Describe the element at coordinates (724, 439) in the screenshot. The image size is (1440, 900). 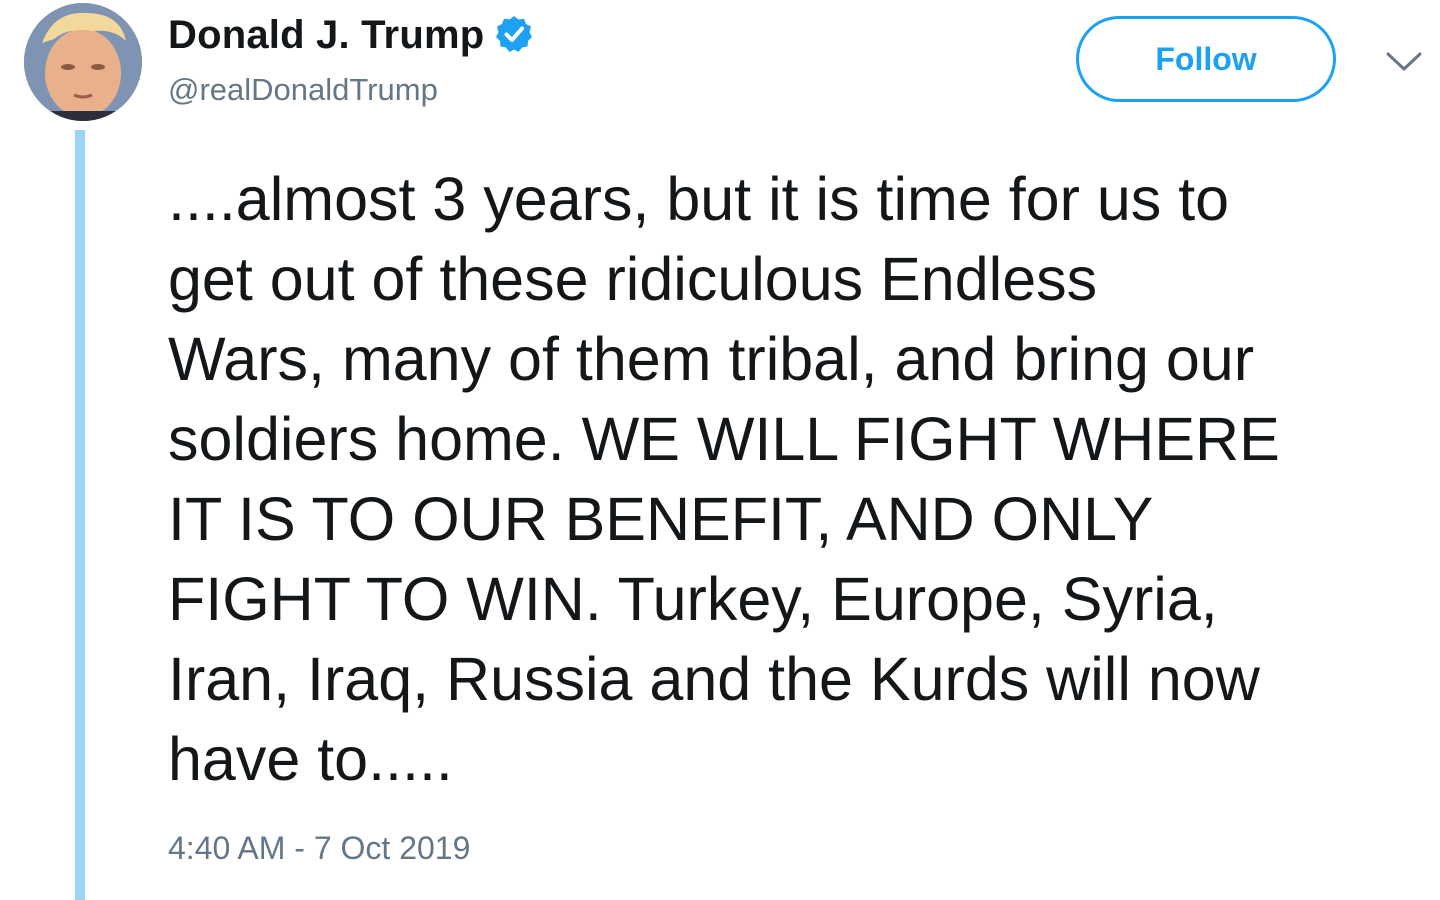
I see `tweet-line: soldiers home. WE WILL FIGHT WHERE` at that location.